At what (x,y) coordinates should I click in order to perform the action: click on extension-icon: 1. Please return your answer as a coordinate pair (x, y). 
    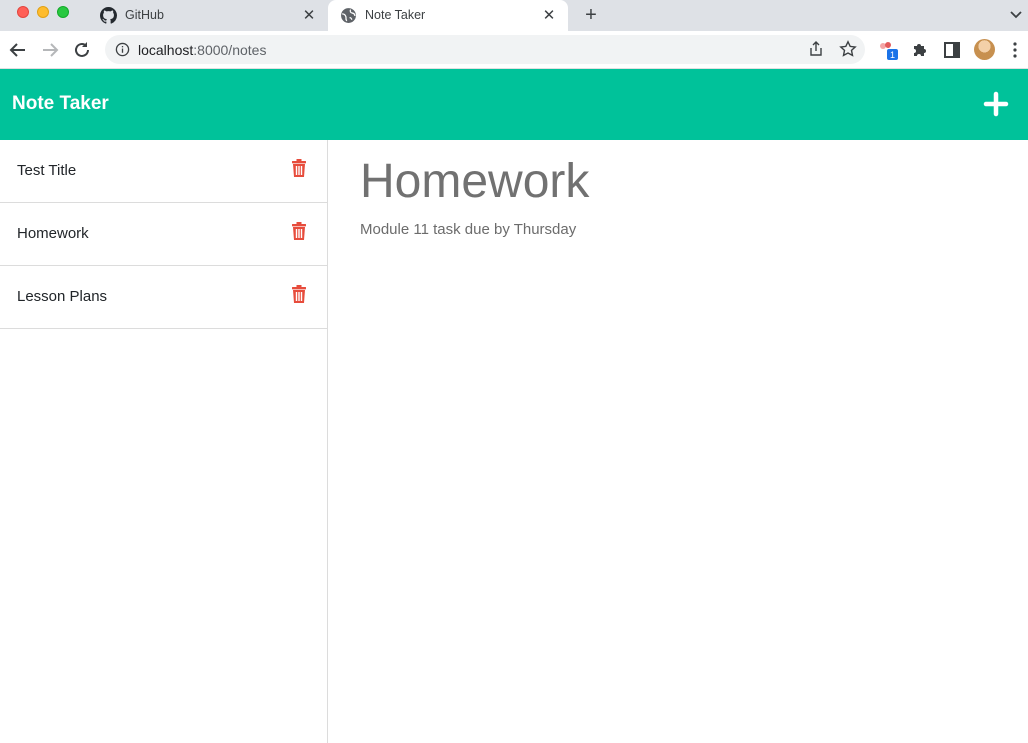
    Looking at the image, I should click on (888, 50).